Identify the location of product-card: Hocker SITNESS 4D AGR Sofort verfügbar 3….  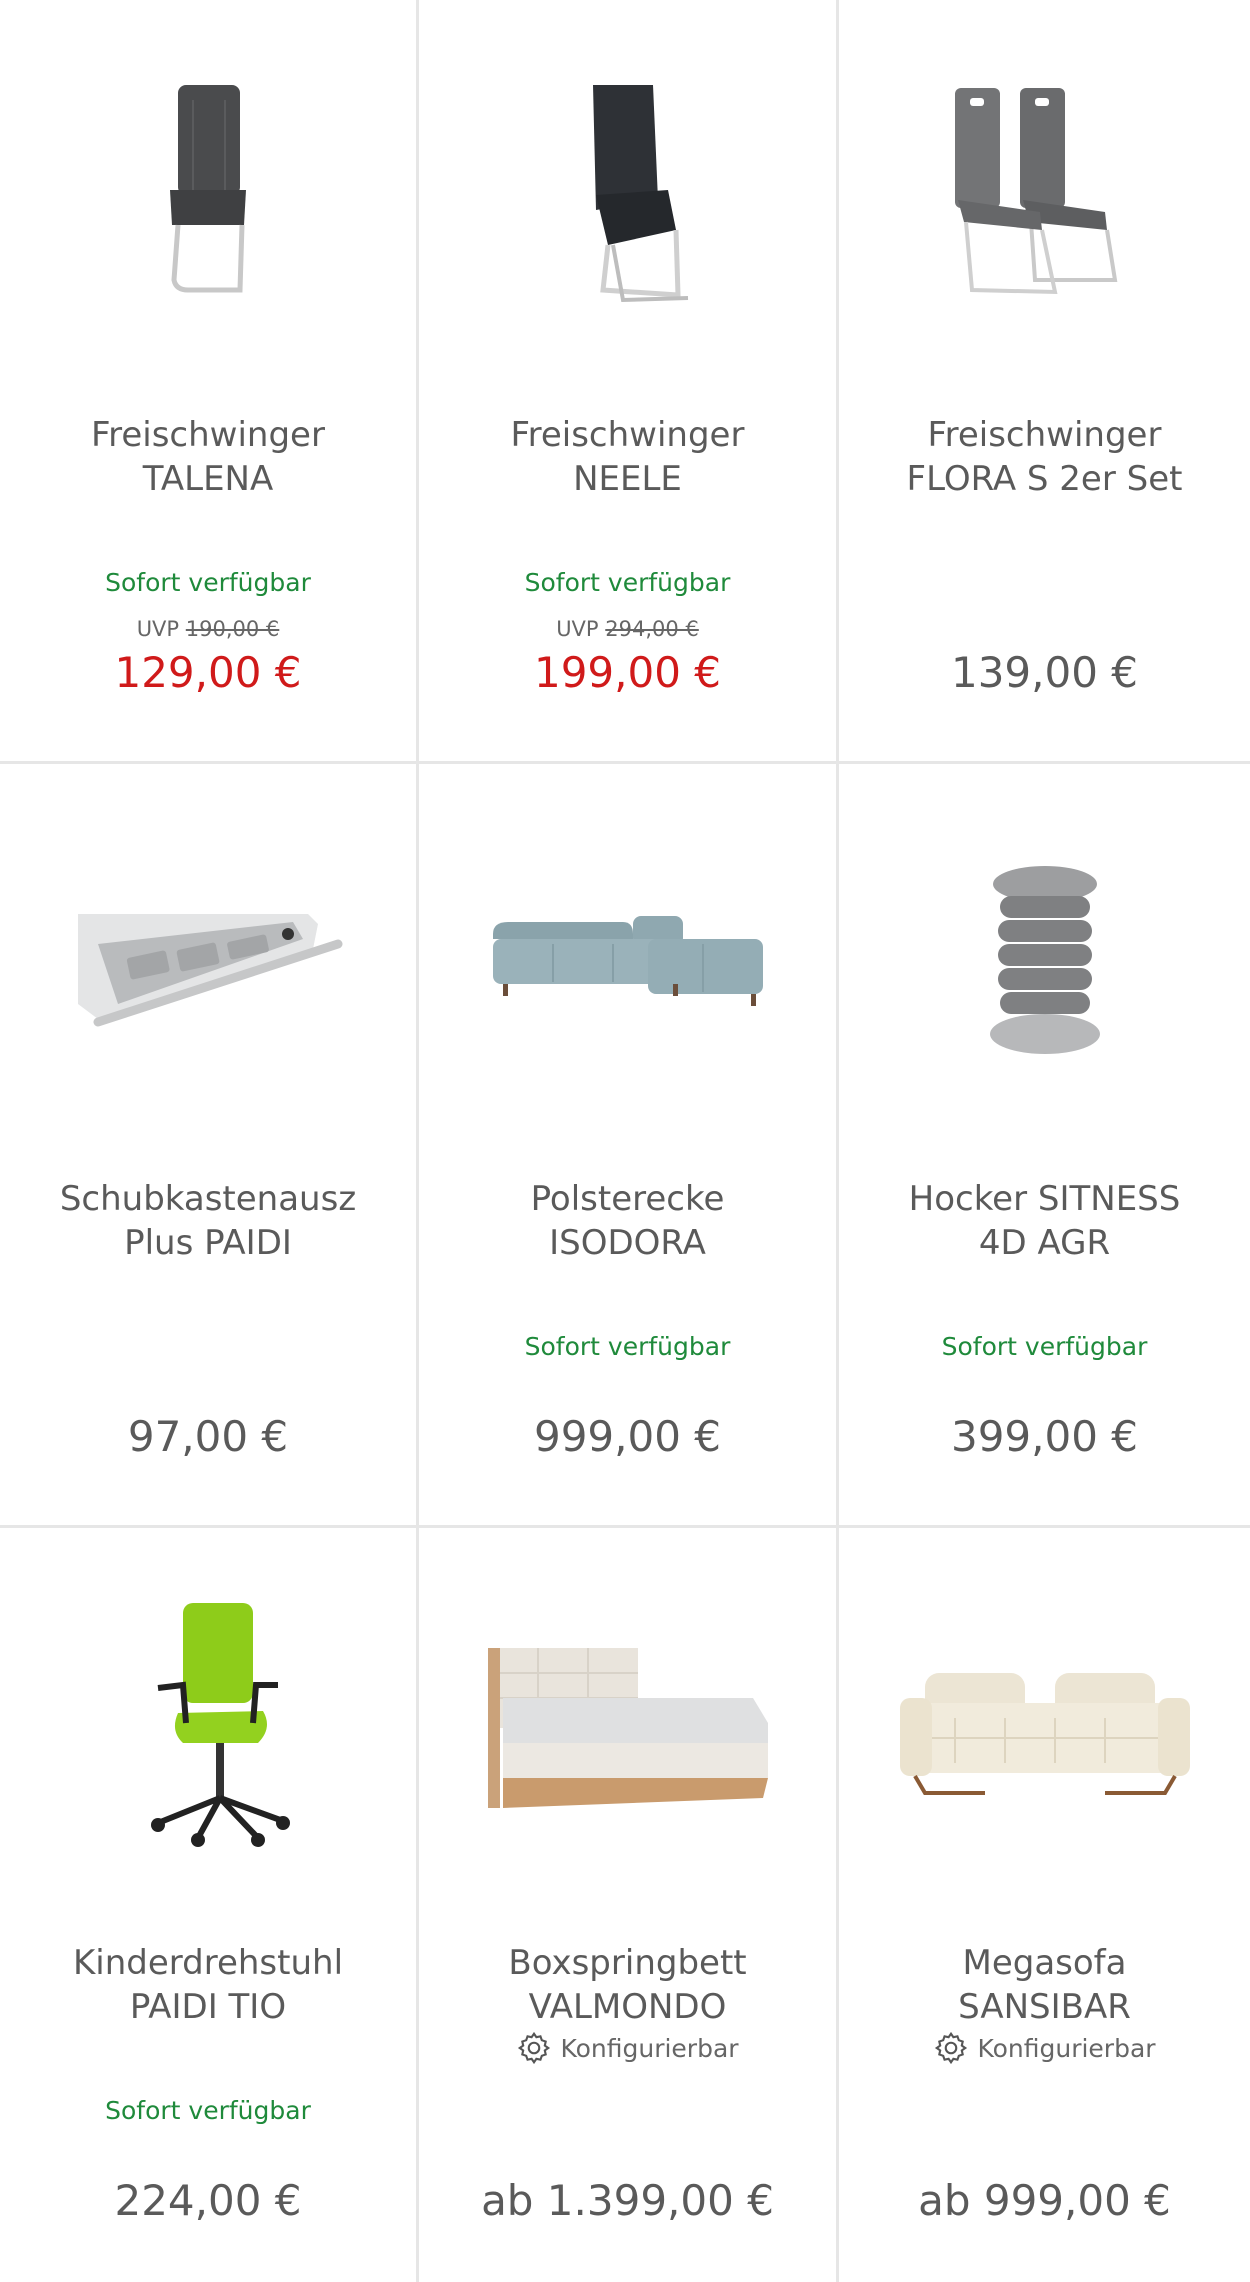
(1044, 1146).